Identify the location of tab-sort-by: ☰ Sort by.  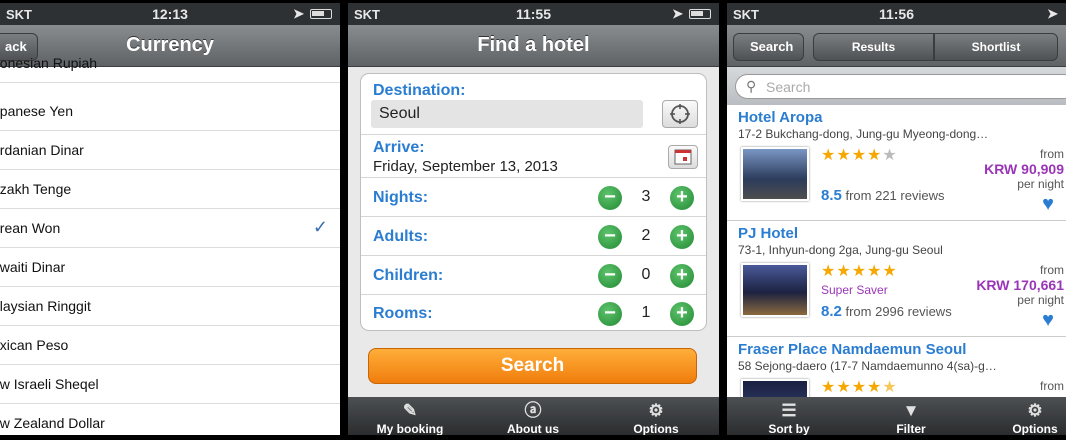
(789, 416).